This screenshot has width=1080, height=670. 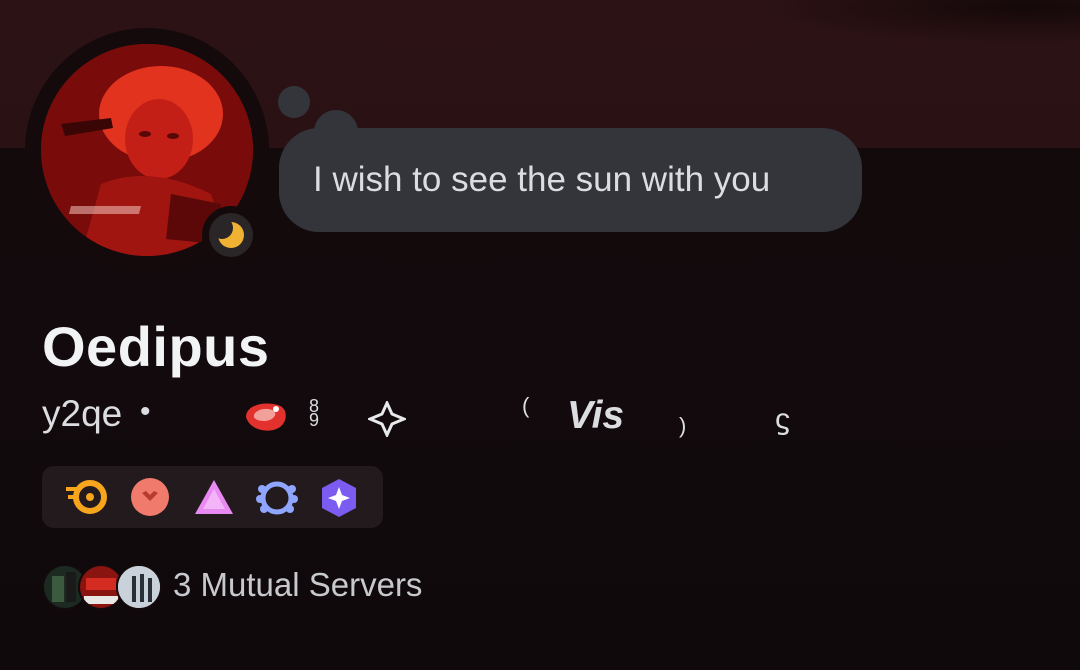 I want to click on quest-icon, so click(x=338, y=497).